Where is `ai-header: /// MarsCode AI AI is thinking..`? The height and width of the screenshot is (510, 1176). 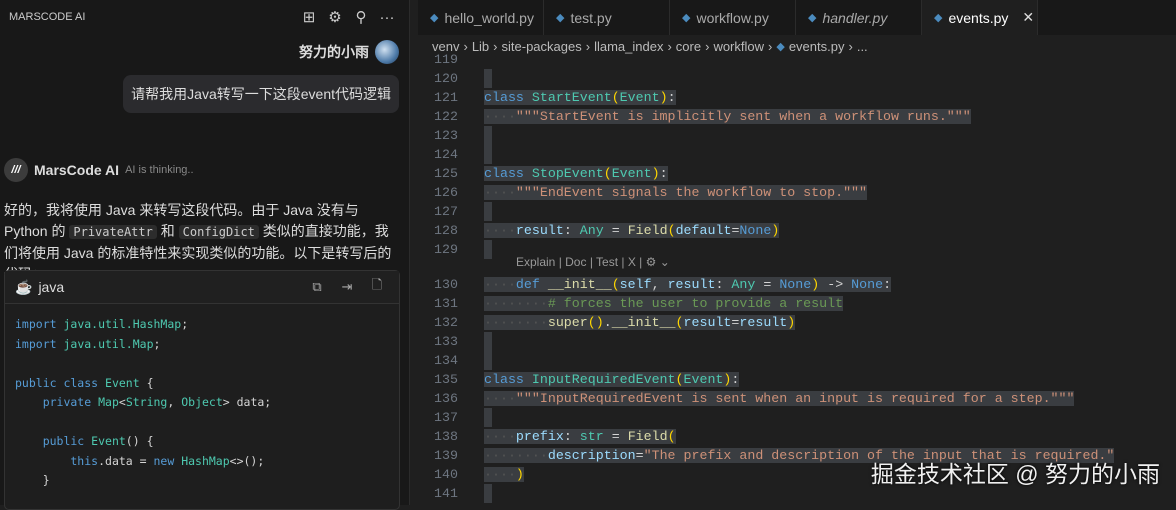 ai-header: /// MarsCode AI AI is thinking.. is located at coordinates (99, 170).